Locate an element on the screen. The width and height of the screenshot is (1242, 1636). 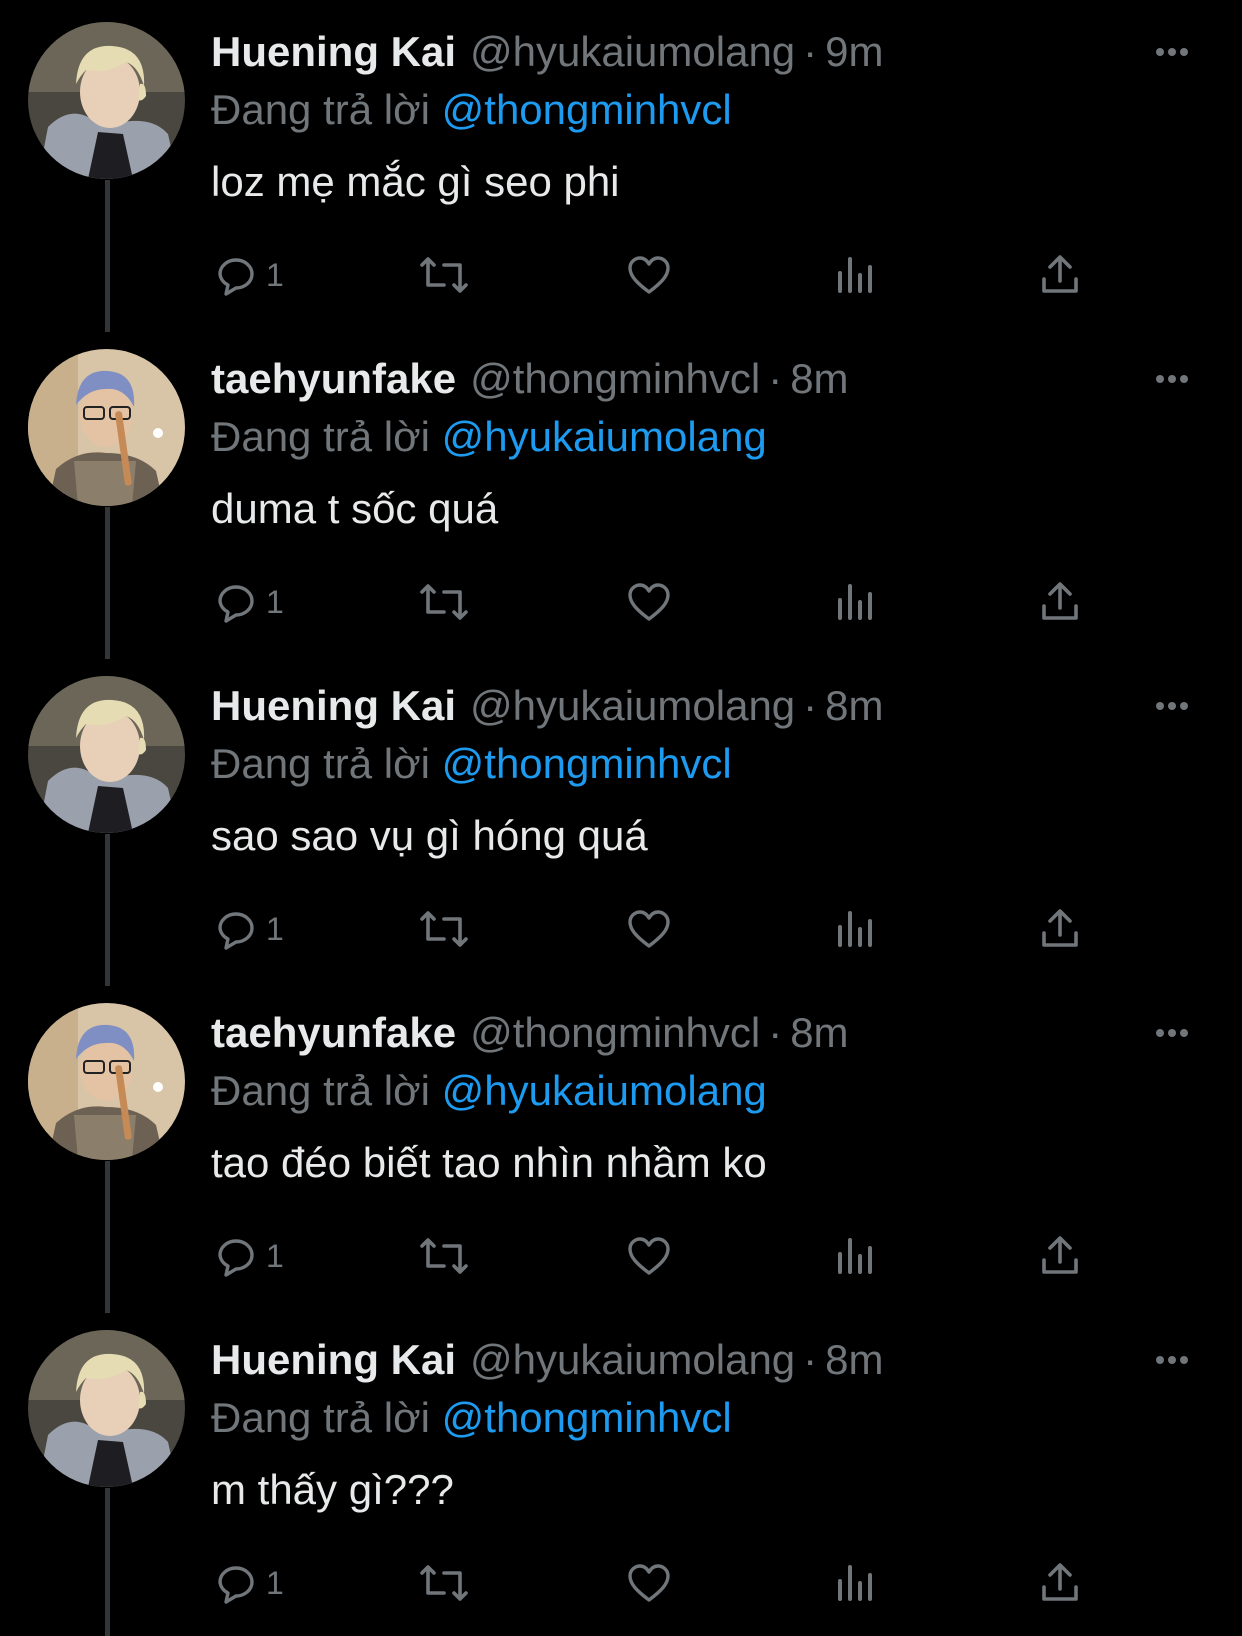
tweet-text: tao đéo biết tao nhìn nhầm ko is located at coordinates (489, 1162).